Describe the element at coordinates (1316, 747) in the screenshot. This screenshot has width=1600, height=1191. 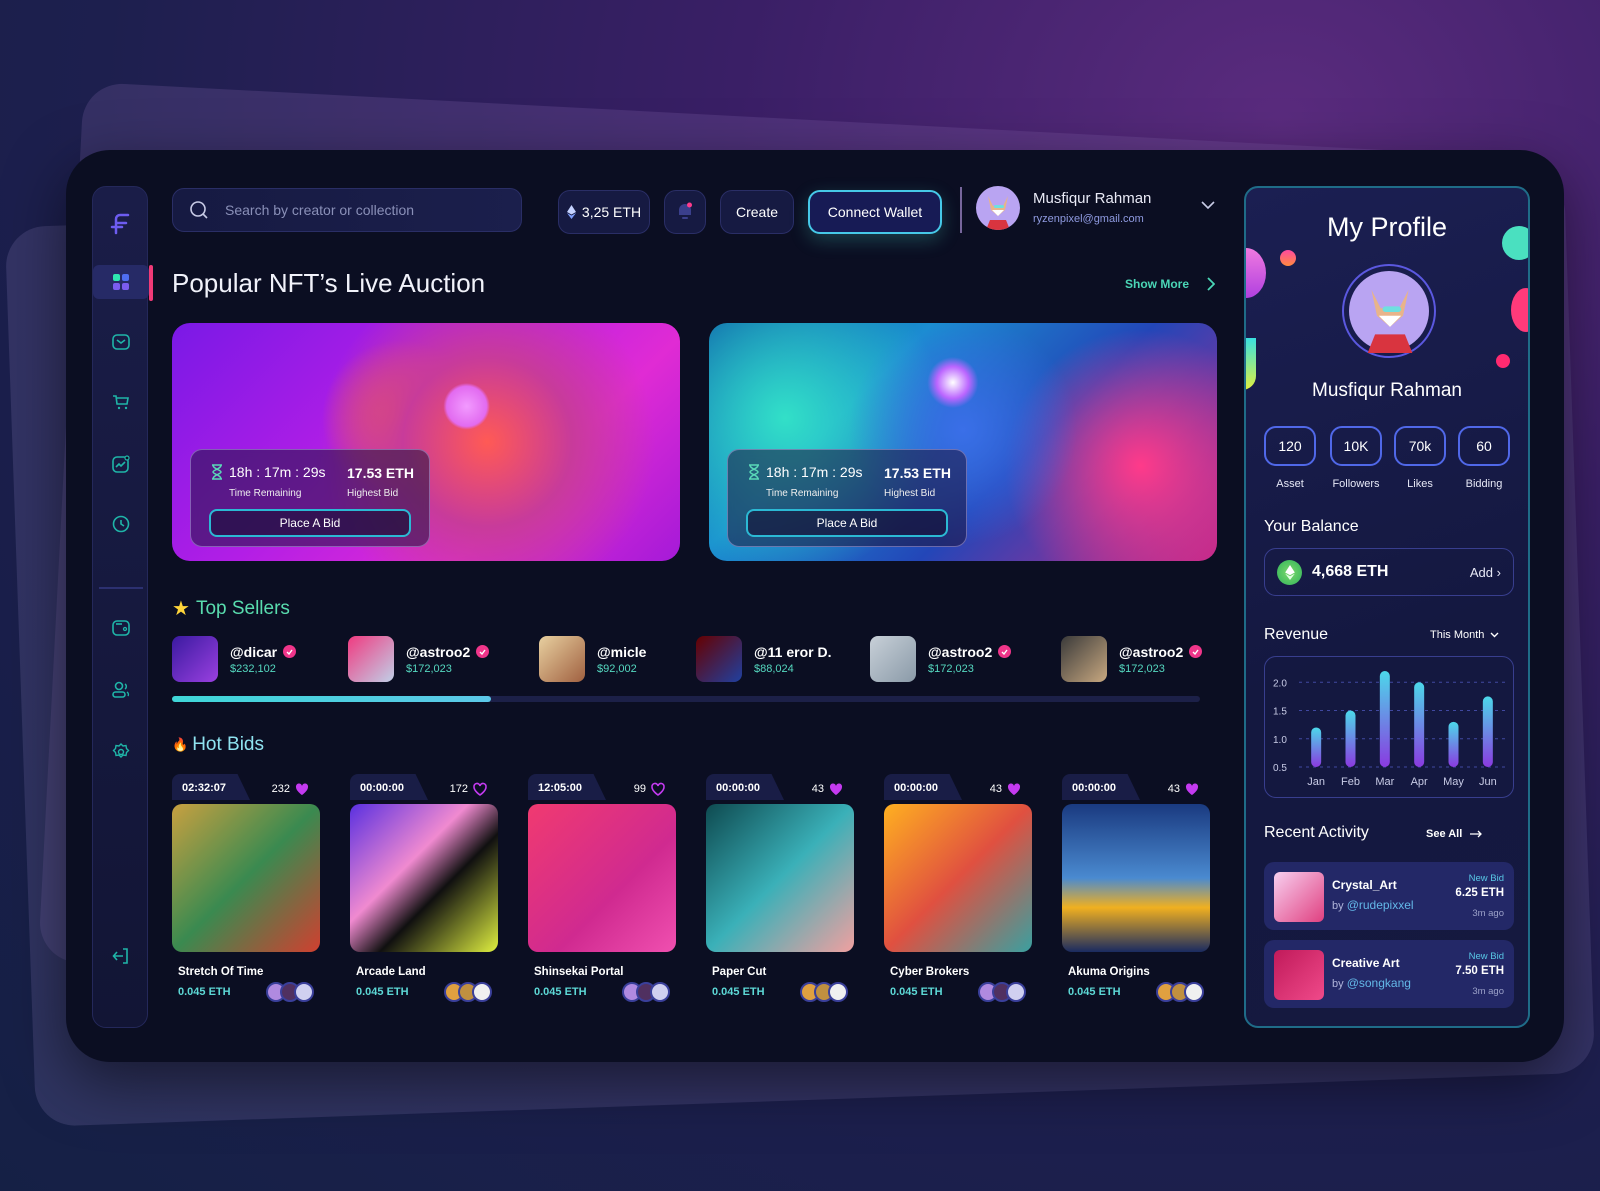
I see `revenue-bar-jan` at that location.